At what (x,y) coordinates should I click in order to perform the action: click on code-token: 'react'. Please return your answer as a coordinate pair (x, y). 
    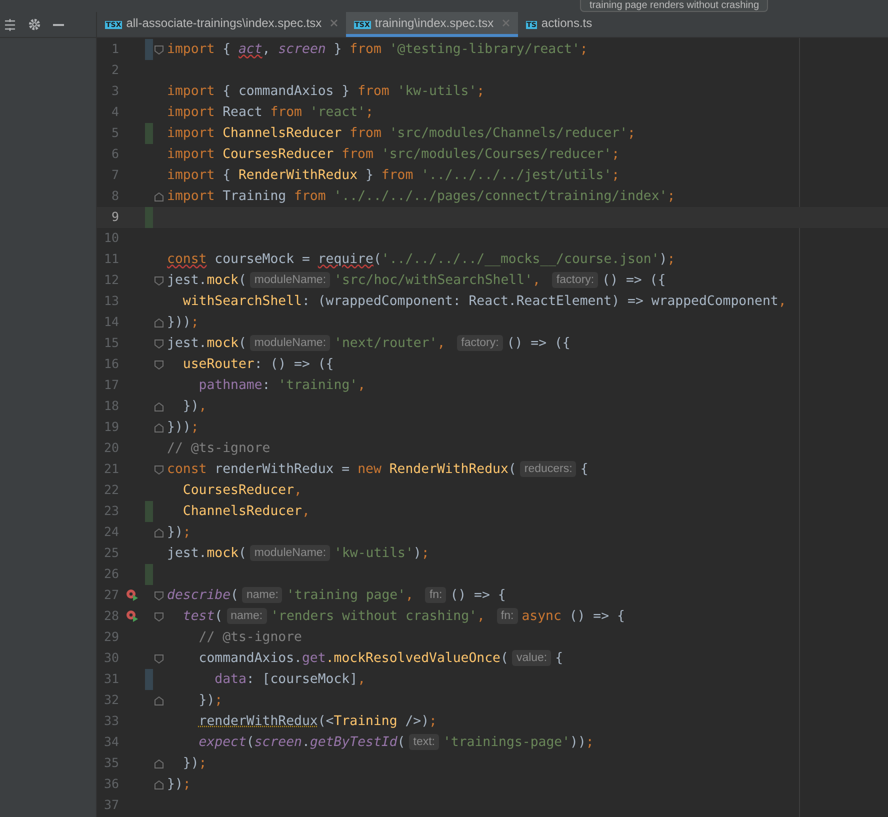
    Looking at the image, I should click on (338, 113).